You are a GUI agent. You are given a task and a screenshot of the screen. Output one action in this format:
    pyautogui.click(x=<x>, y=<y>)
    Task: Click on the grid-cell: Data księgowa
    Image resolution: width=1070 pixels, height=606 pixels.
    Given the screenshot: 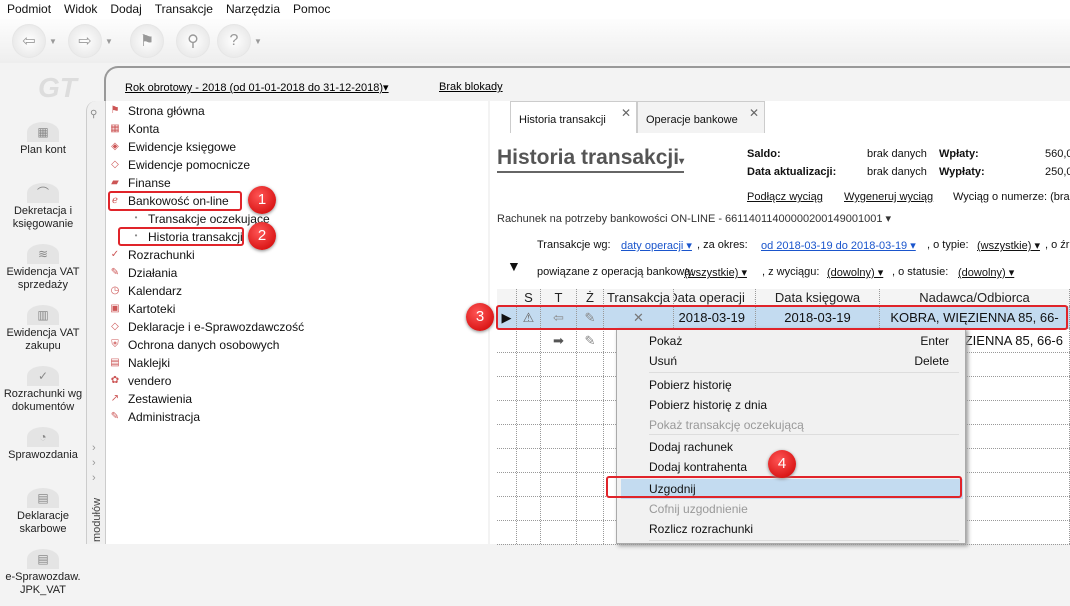 What is the action you would take?
    pyautogui.click(x=818, y=297)
    